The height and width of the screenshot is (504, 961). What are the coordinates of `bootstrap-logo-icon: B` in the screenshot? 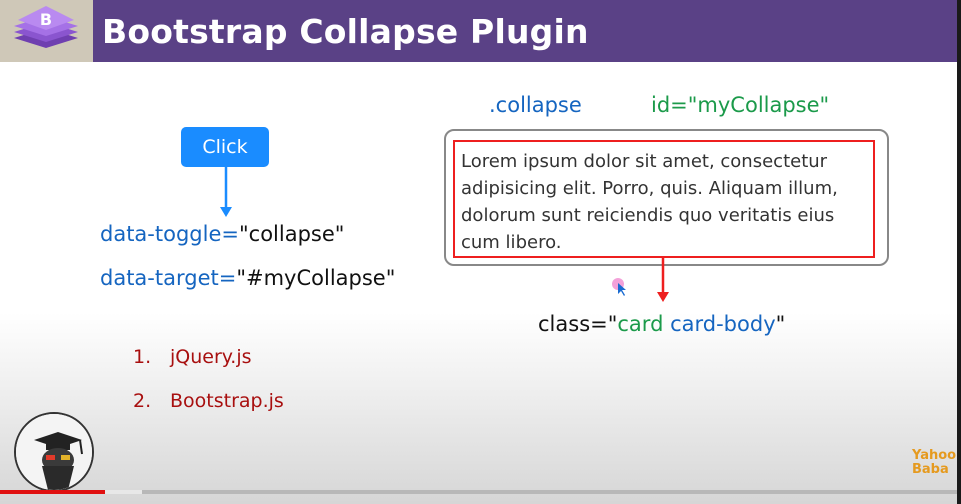 It's located at (46, 31).